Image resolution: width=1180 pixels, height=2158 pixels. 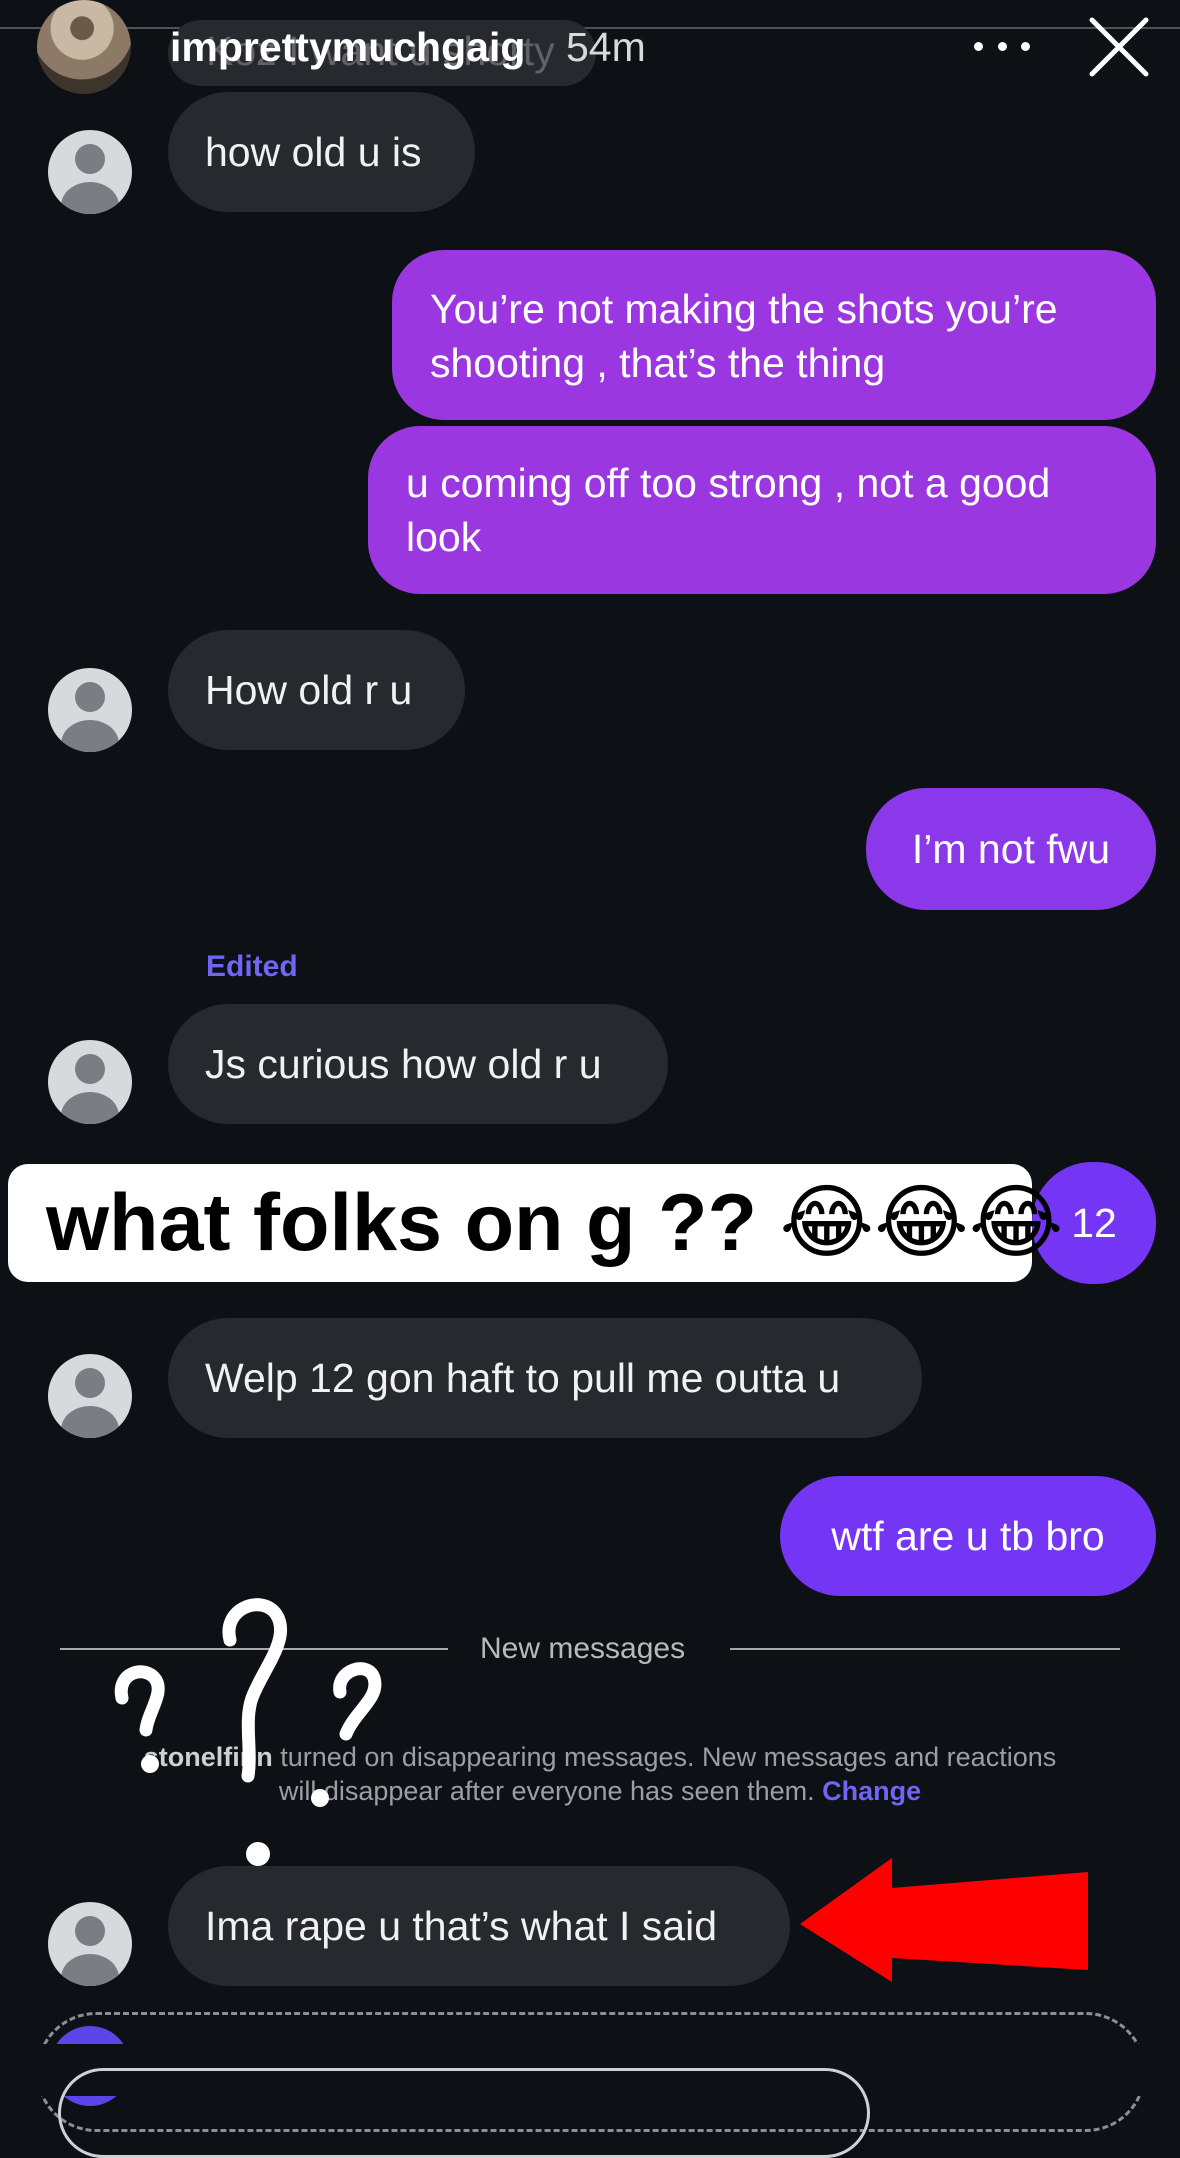 I want to click on message-bubble-incoming: Ima rape u that’s what I said, so click(x=479, y=1926).